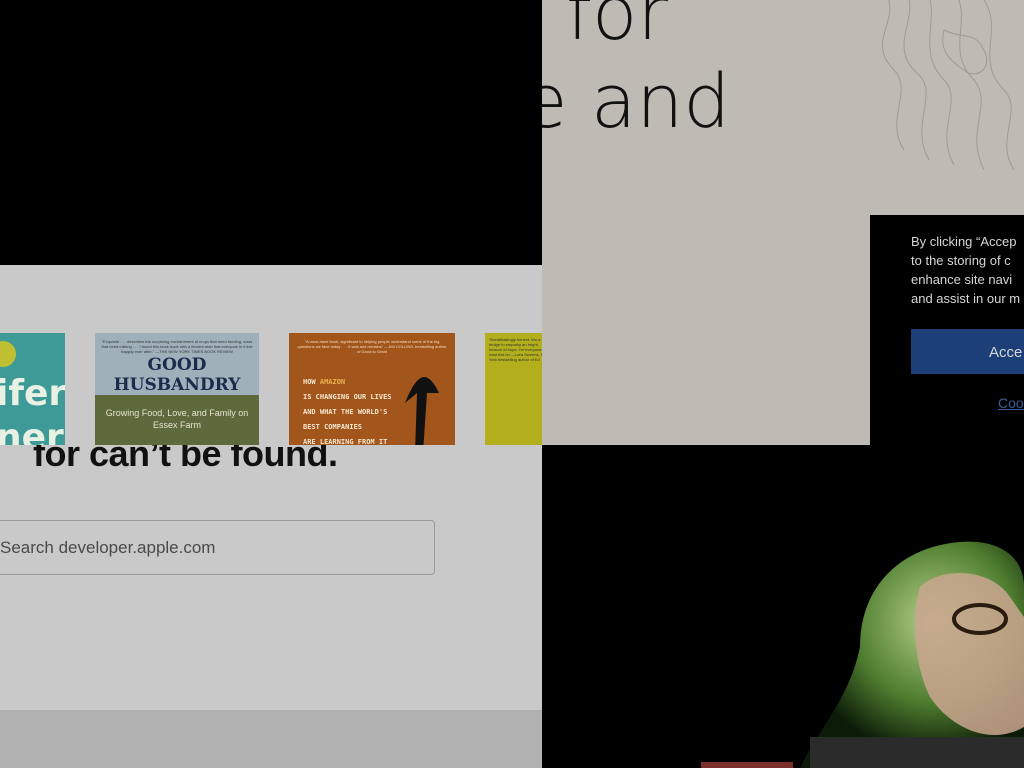 This screenshot has height=768, width=1024. I want to click on cookie-text-line-2: to the storing of c, so click(961, 260).